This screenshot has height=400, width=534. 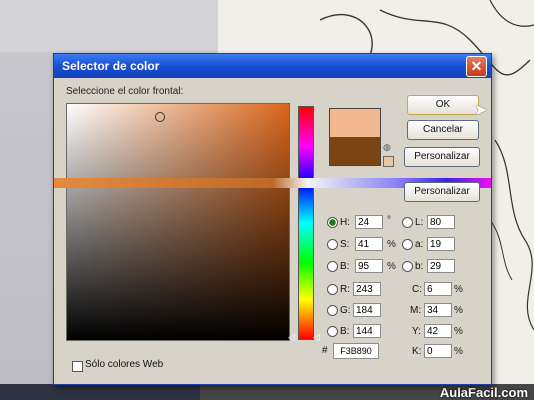 I want to click on hue-radio-dot, so click(x=332, y=222).